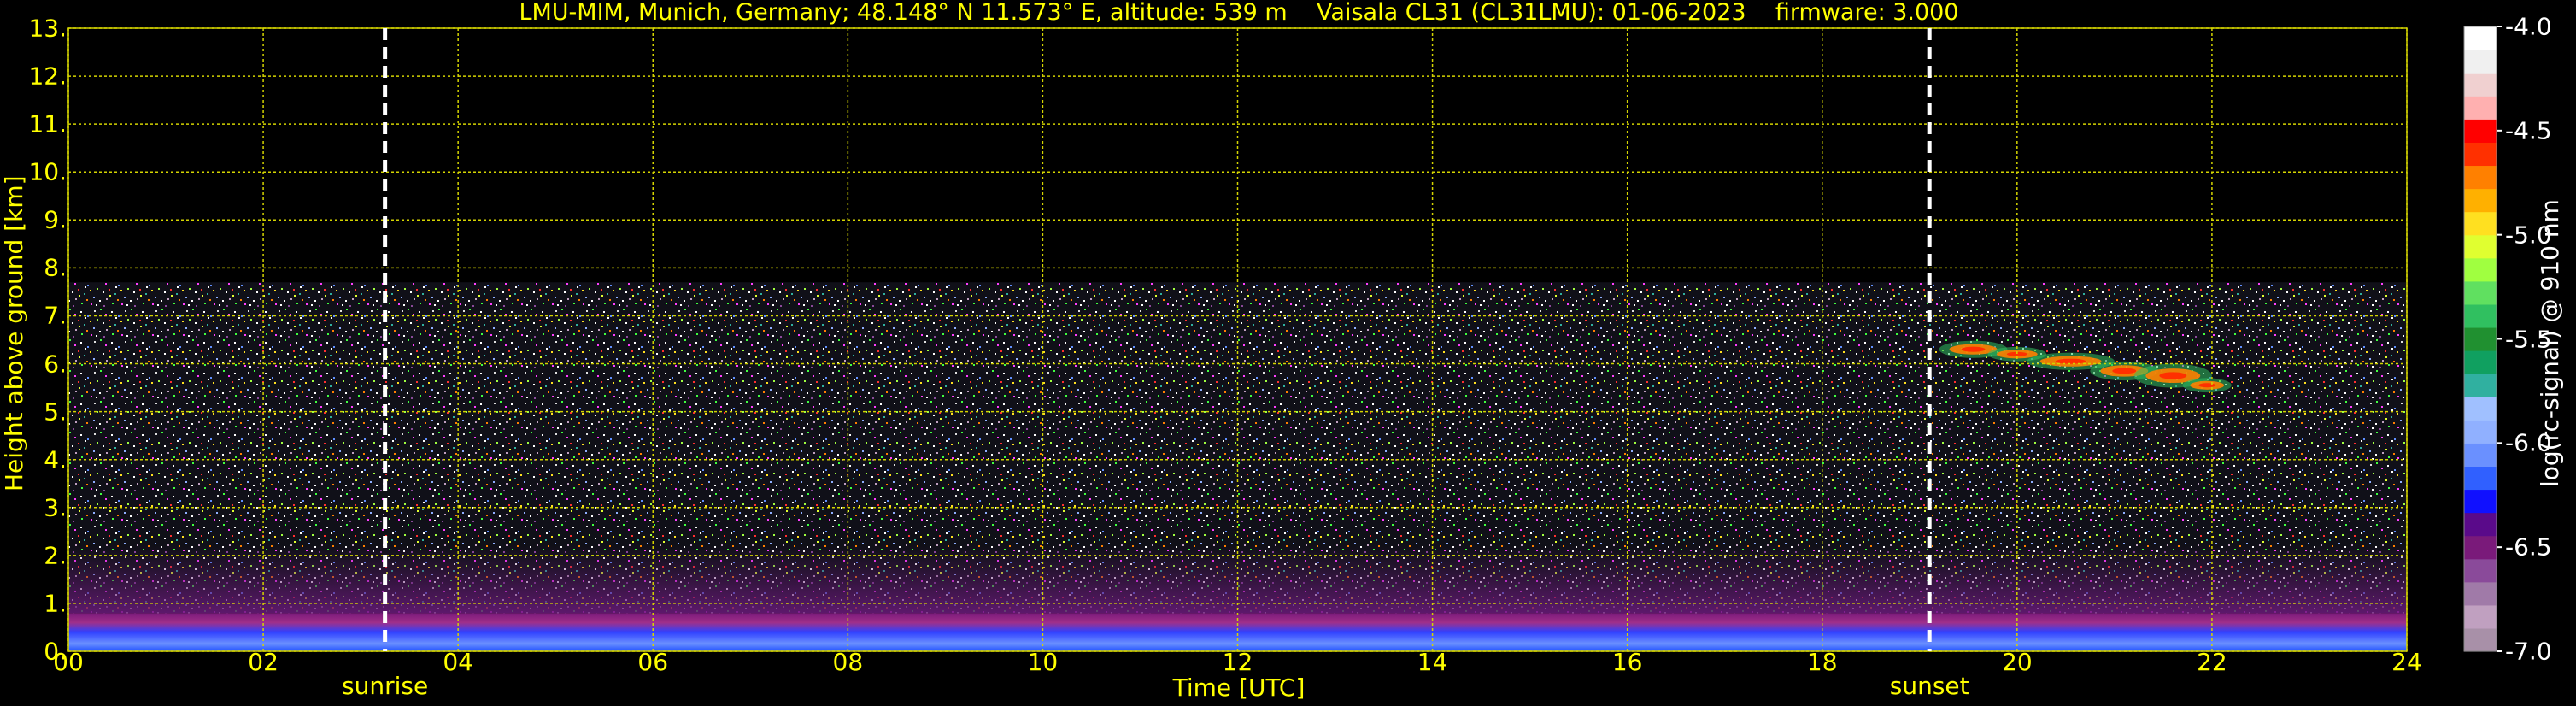  I want to click on y-tick-label: 9., so click(55, 219).